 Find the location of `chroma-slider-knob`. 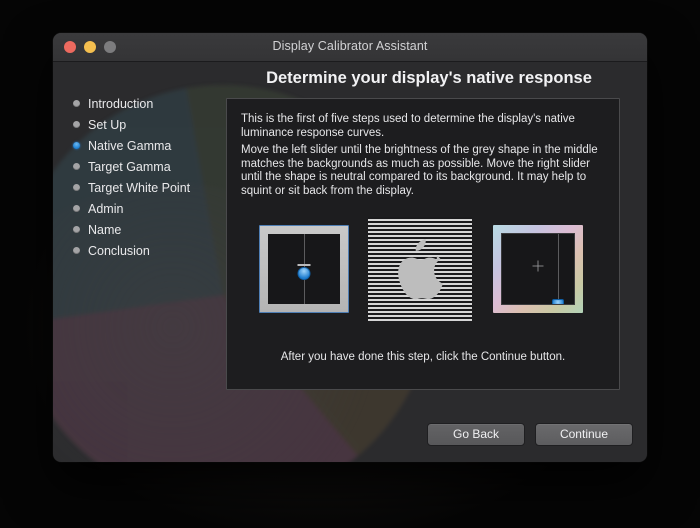

chroma-slider-knob is located at coordinates (558, 301).